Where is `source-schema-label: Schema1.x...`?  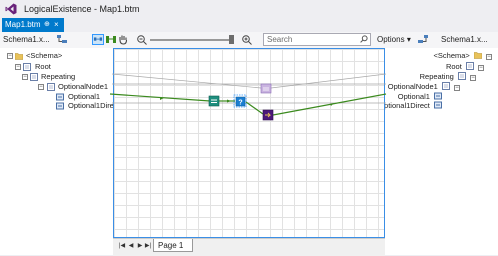 source-schema-label: Schema1.x... is located at coordinates (26, 39).